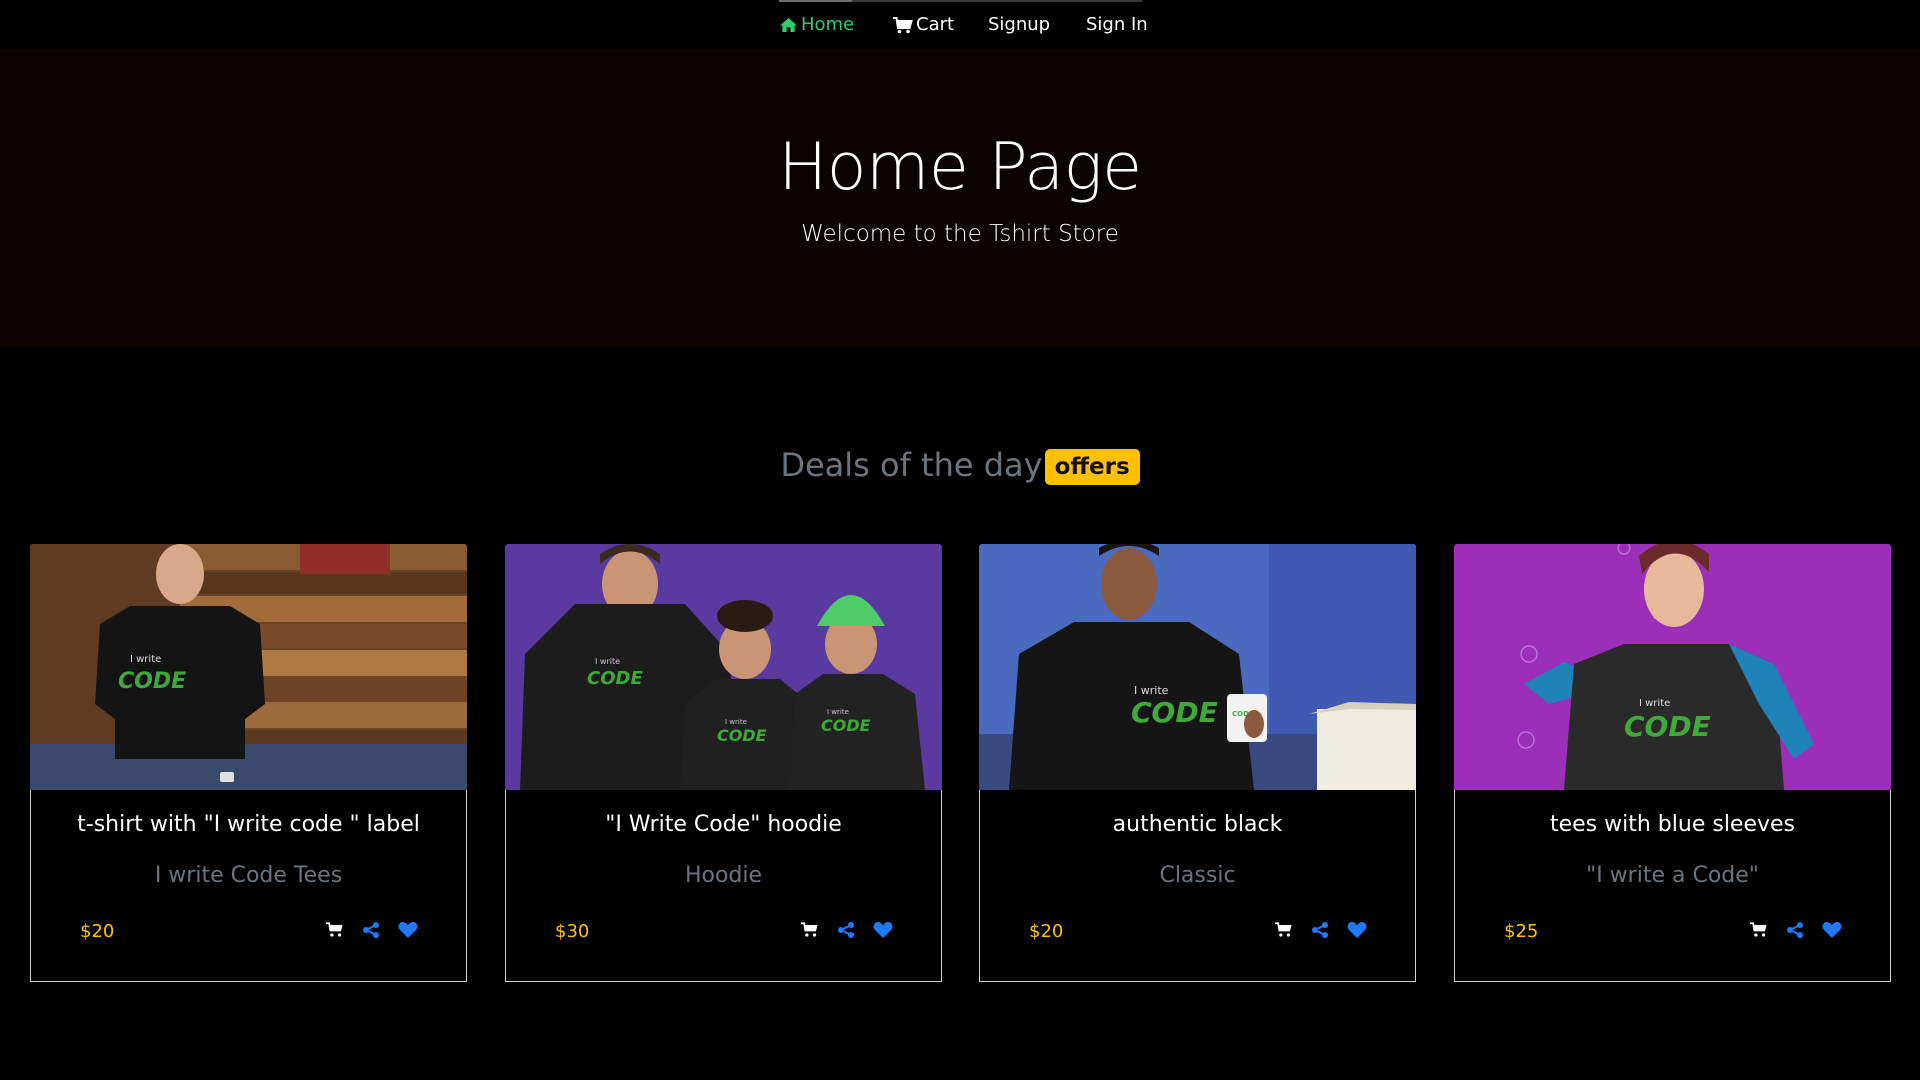  I want to click on nav-signin-label: Sign In, so click(1117, 24).